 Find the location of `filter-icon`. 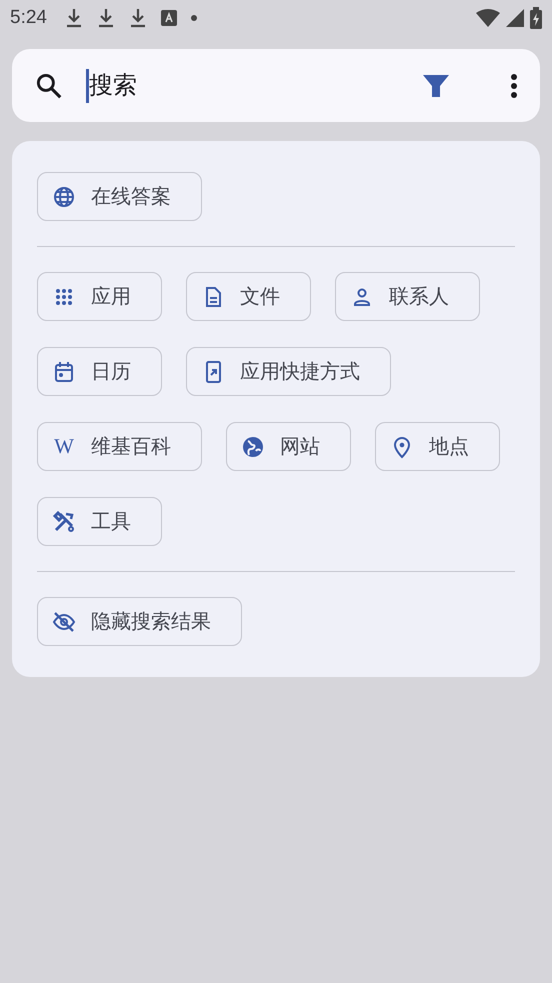

filter-icon is located at coordinates (436, 85).